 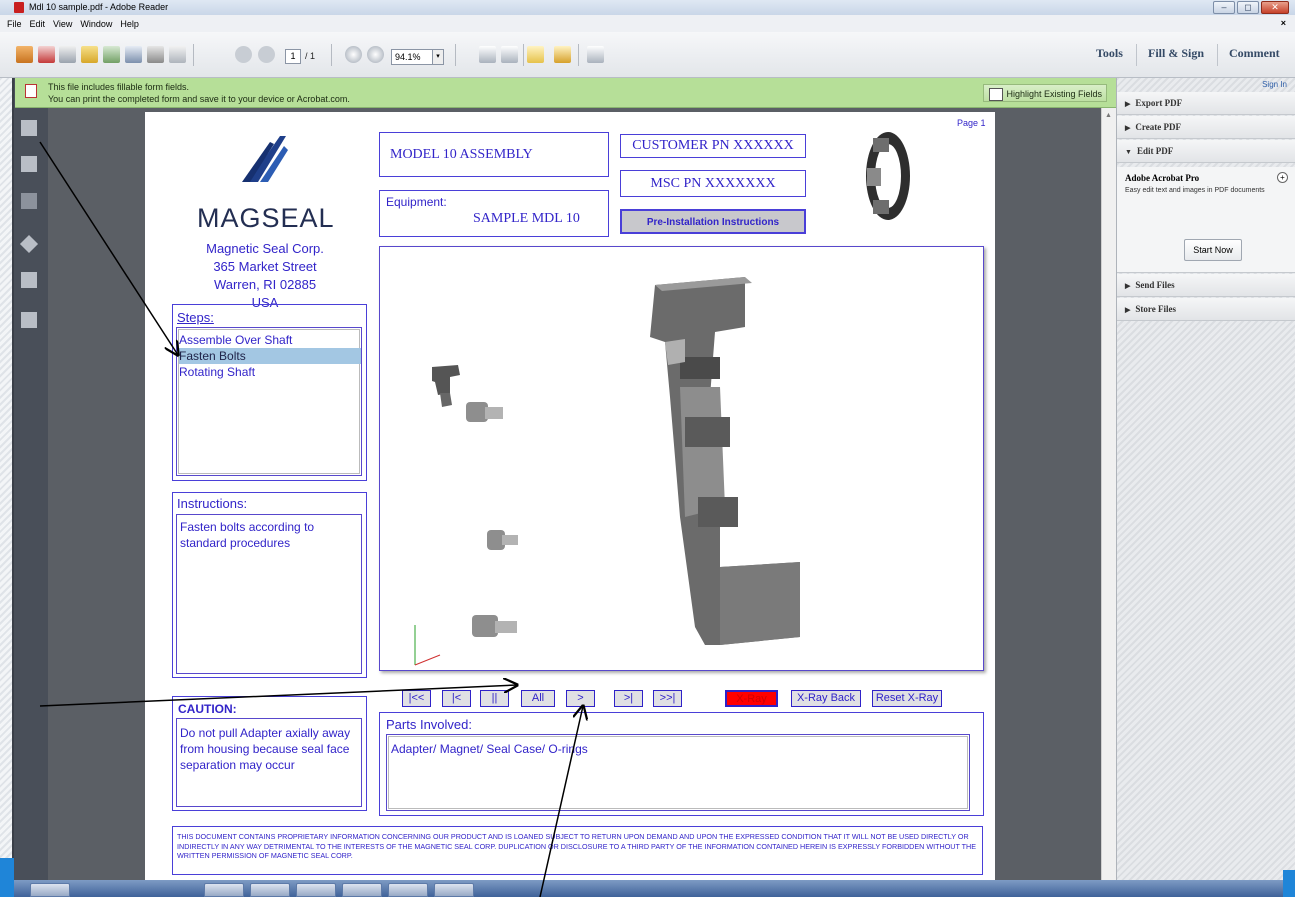 What do you see at coordinates (1224, 7) in the screenshot?
I see `minimize-button: –` at bounding box center [1224, 7].